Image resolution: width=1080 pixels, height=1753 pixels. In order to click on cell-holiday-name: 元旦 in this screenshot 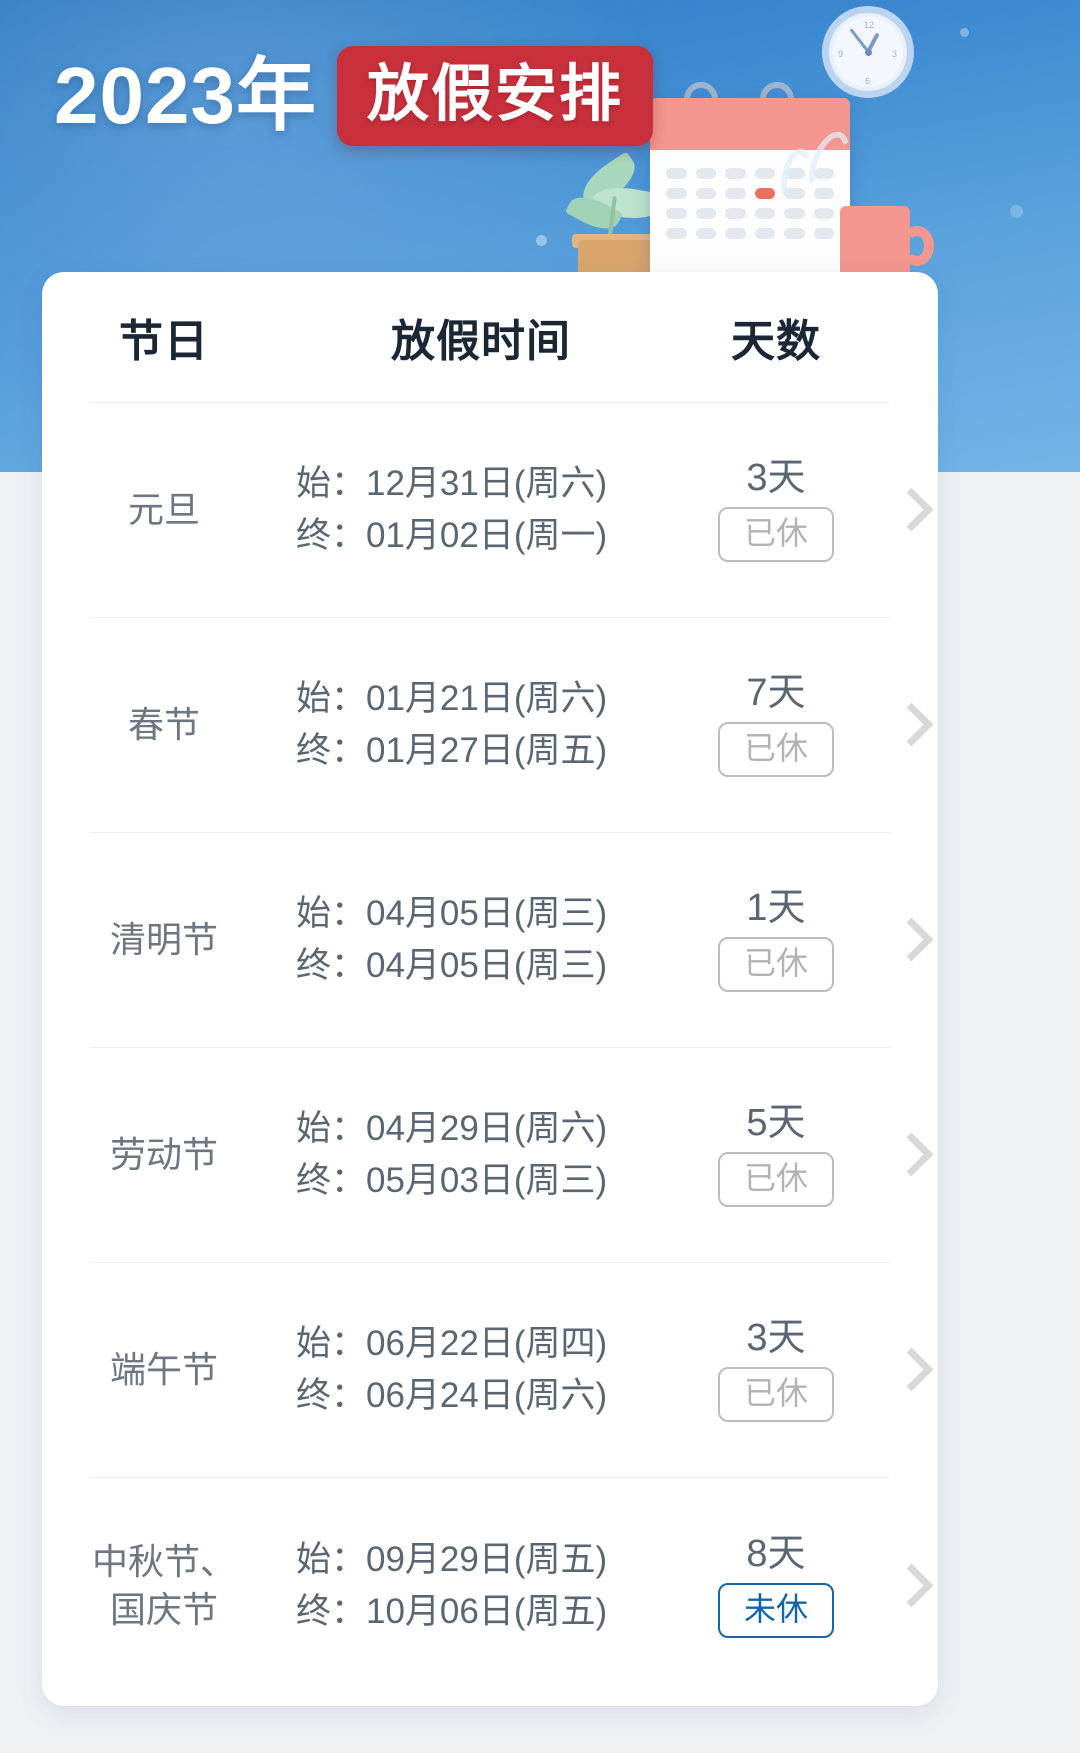, I will do `click(163, 509)`.